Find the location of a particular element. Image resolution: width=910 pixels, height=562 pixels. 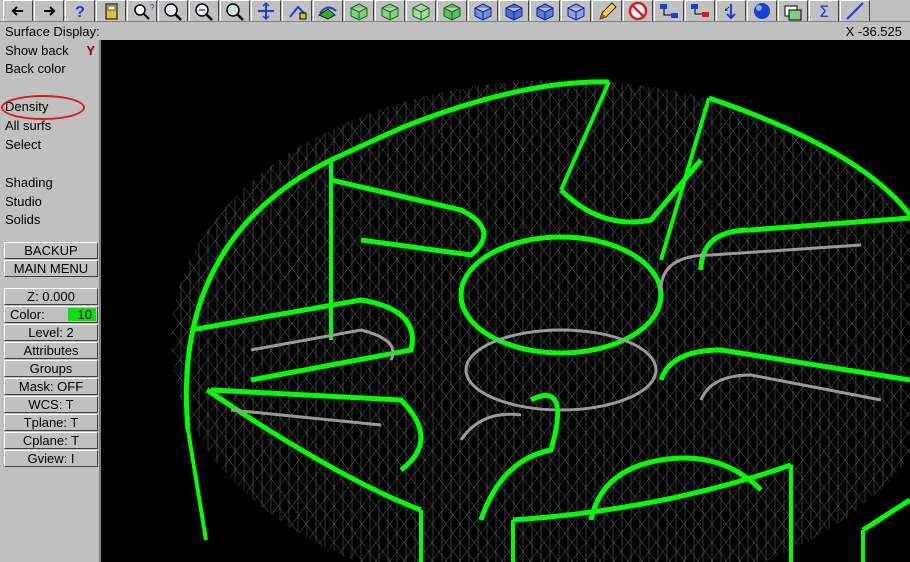

menu-back-color: Back color is located at coordinates (51, 69).